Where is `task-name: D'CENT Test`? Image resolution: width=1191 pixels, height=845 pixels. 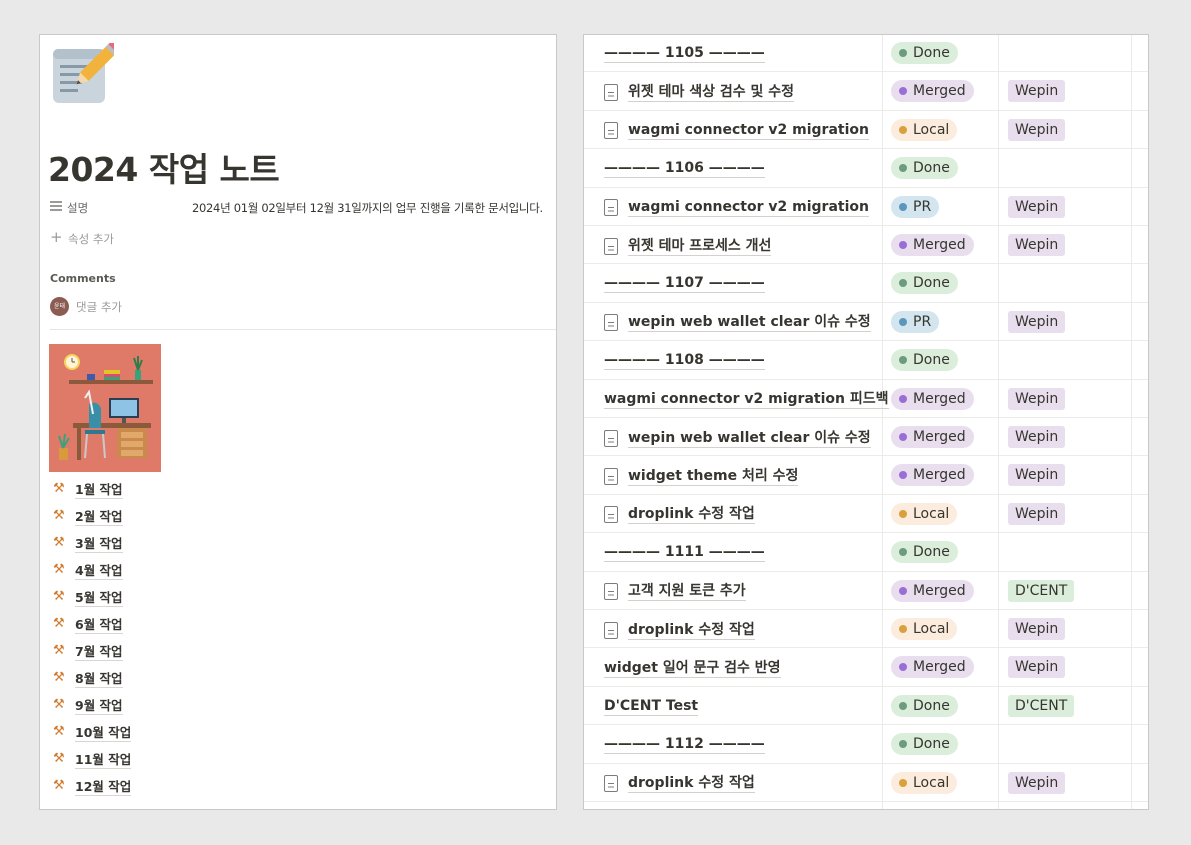
task-name: D'CENT Test is located at coordinates (651, 707).